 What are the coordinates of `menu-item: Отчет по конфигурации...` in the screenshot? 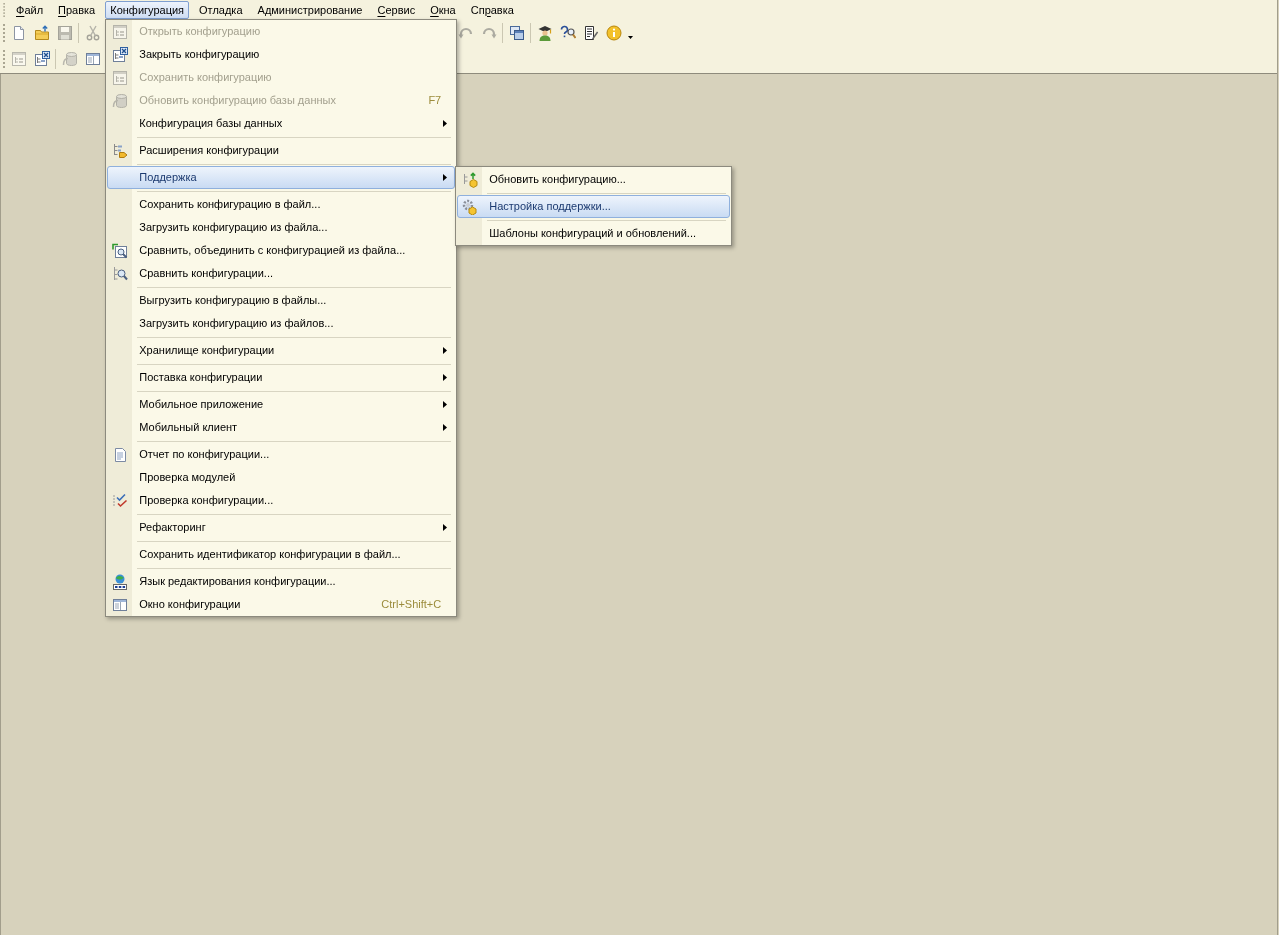 It's located at (281, 454).